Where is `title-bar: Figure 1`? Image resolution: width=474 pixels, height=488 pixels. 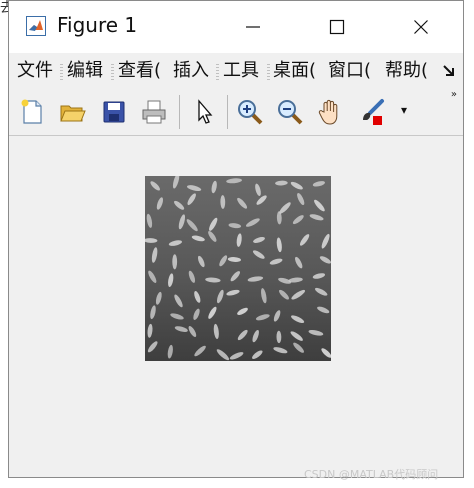
title-bar: Figure 1 is located at coordinates (236, 27).